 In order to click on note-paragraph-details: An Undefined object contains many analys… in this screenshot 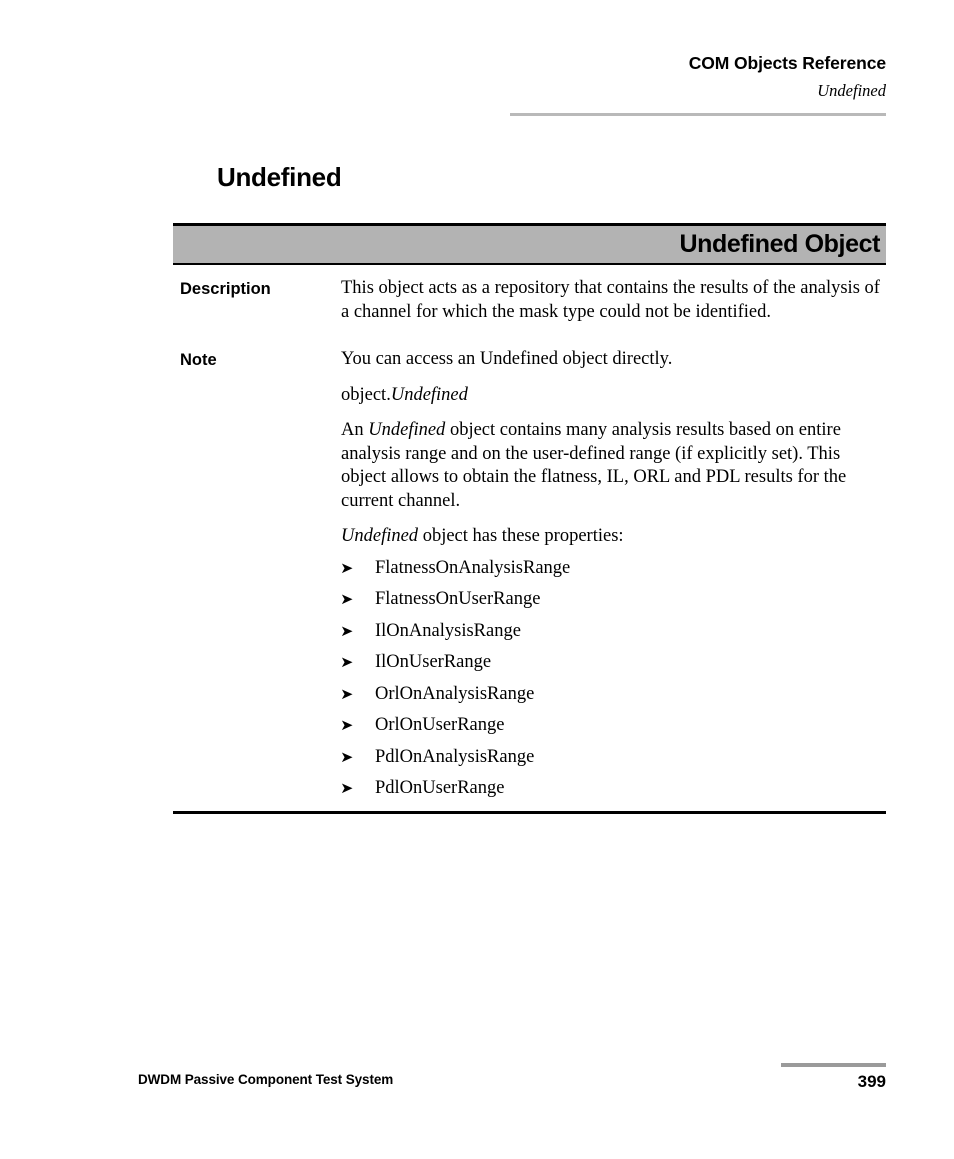, I will do `click(613, 466)`.